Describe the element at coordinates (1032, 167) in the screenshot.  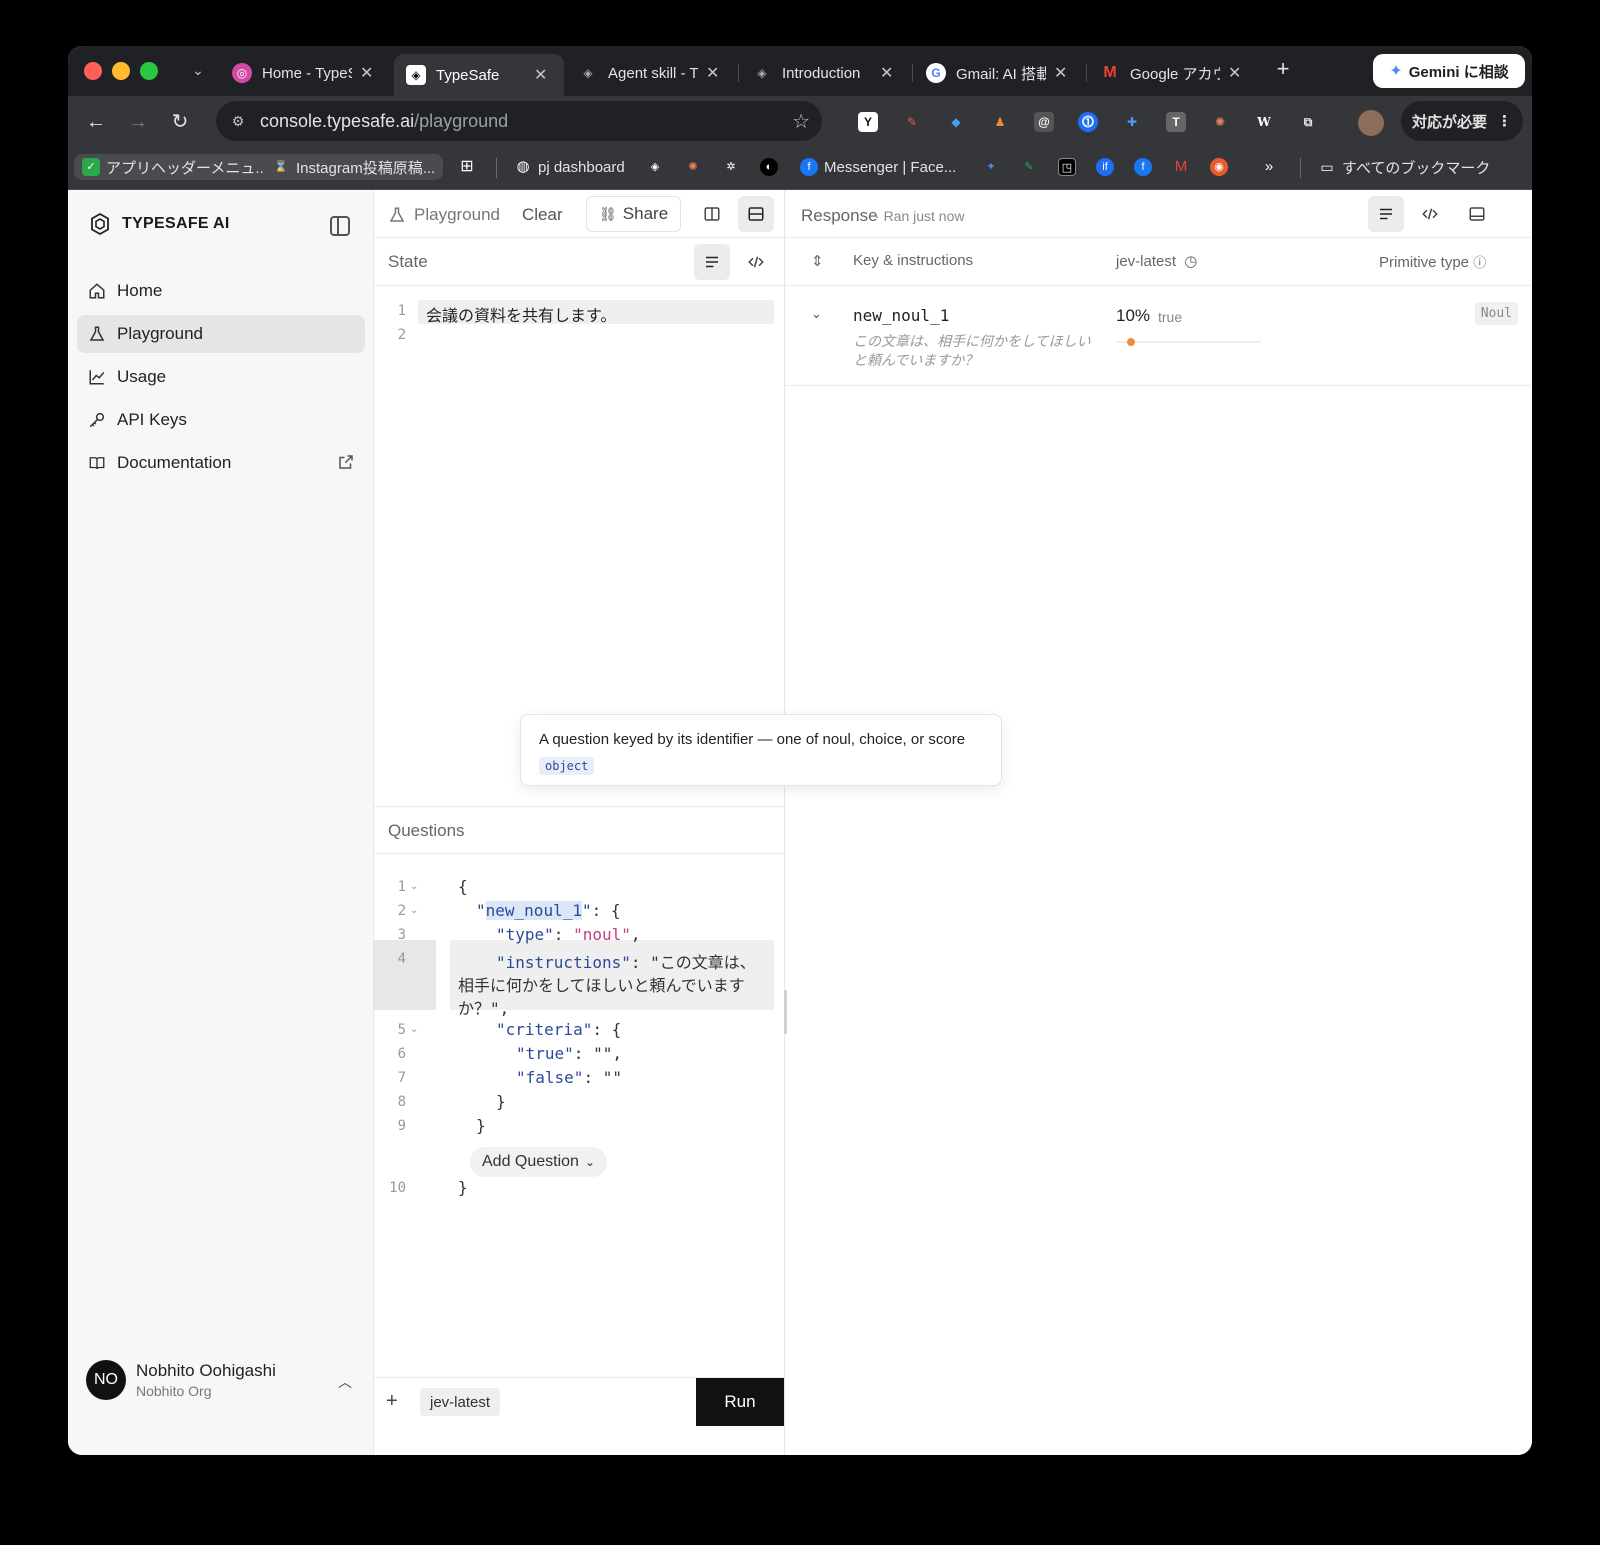
I see `bookmark-colorful-icon: ✎` at that location.